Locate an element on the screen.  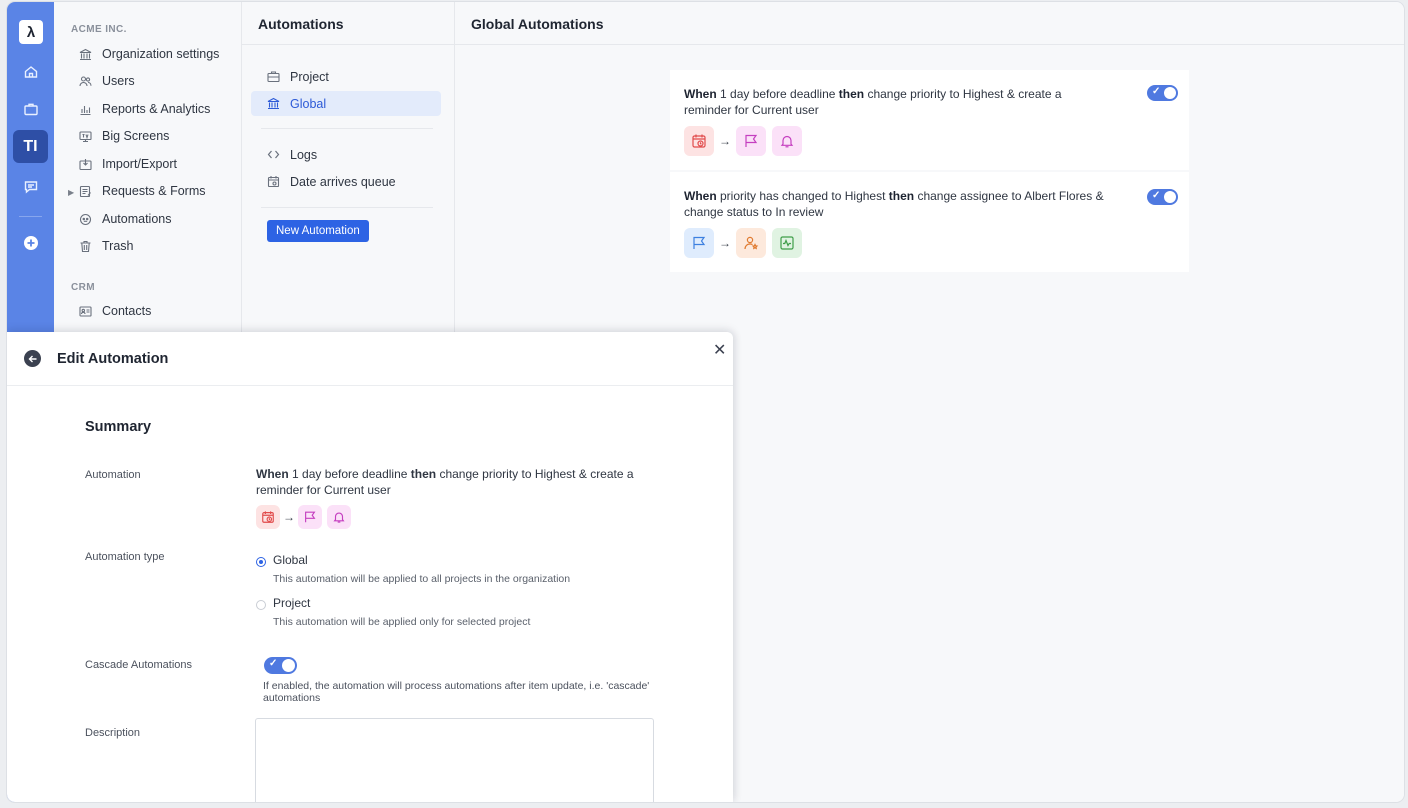
chat-icon is located at coordinates (30, 186).